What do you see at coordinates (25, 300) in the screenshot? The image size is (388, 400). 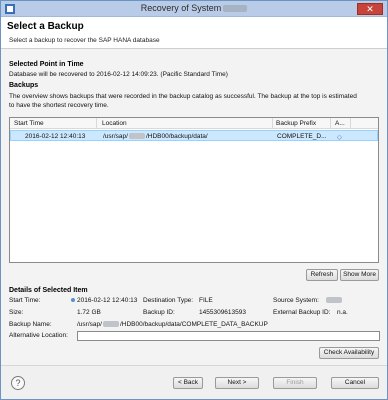 I see `start-time-label: Start Time:` at bounding box center [25, 300].